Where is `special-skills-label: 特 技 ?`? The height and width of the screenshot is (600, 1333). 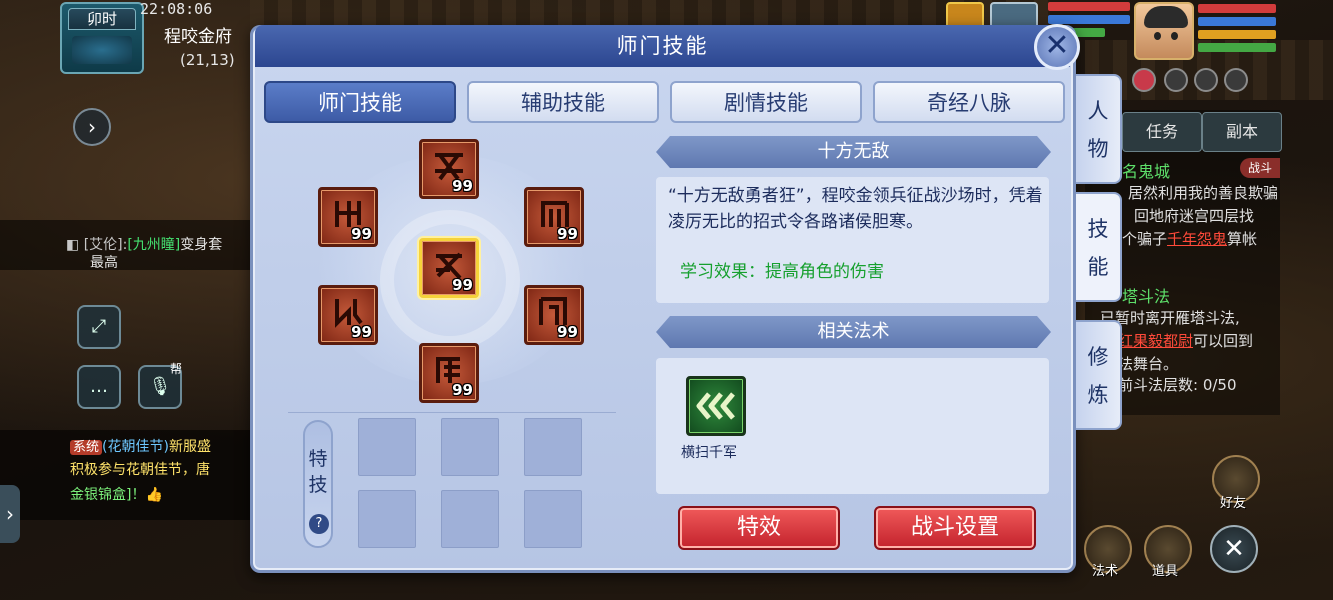 special-skills-label: 特 技 ? is located at coordinates (318, 484).